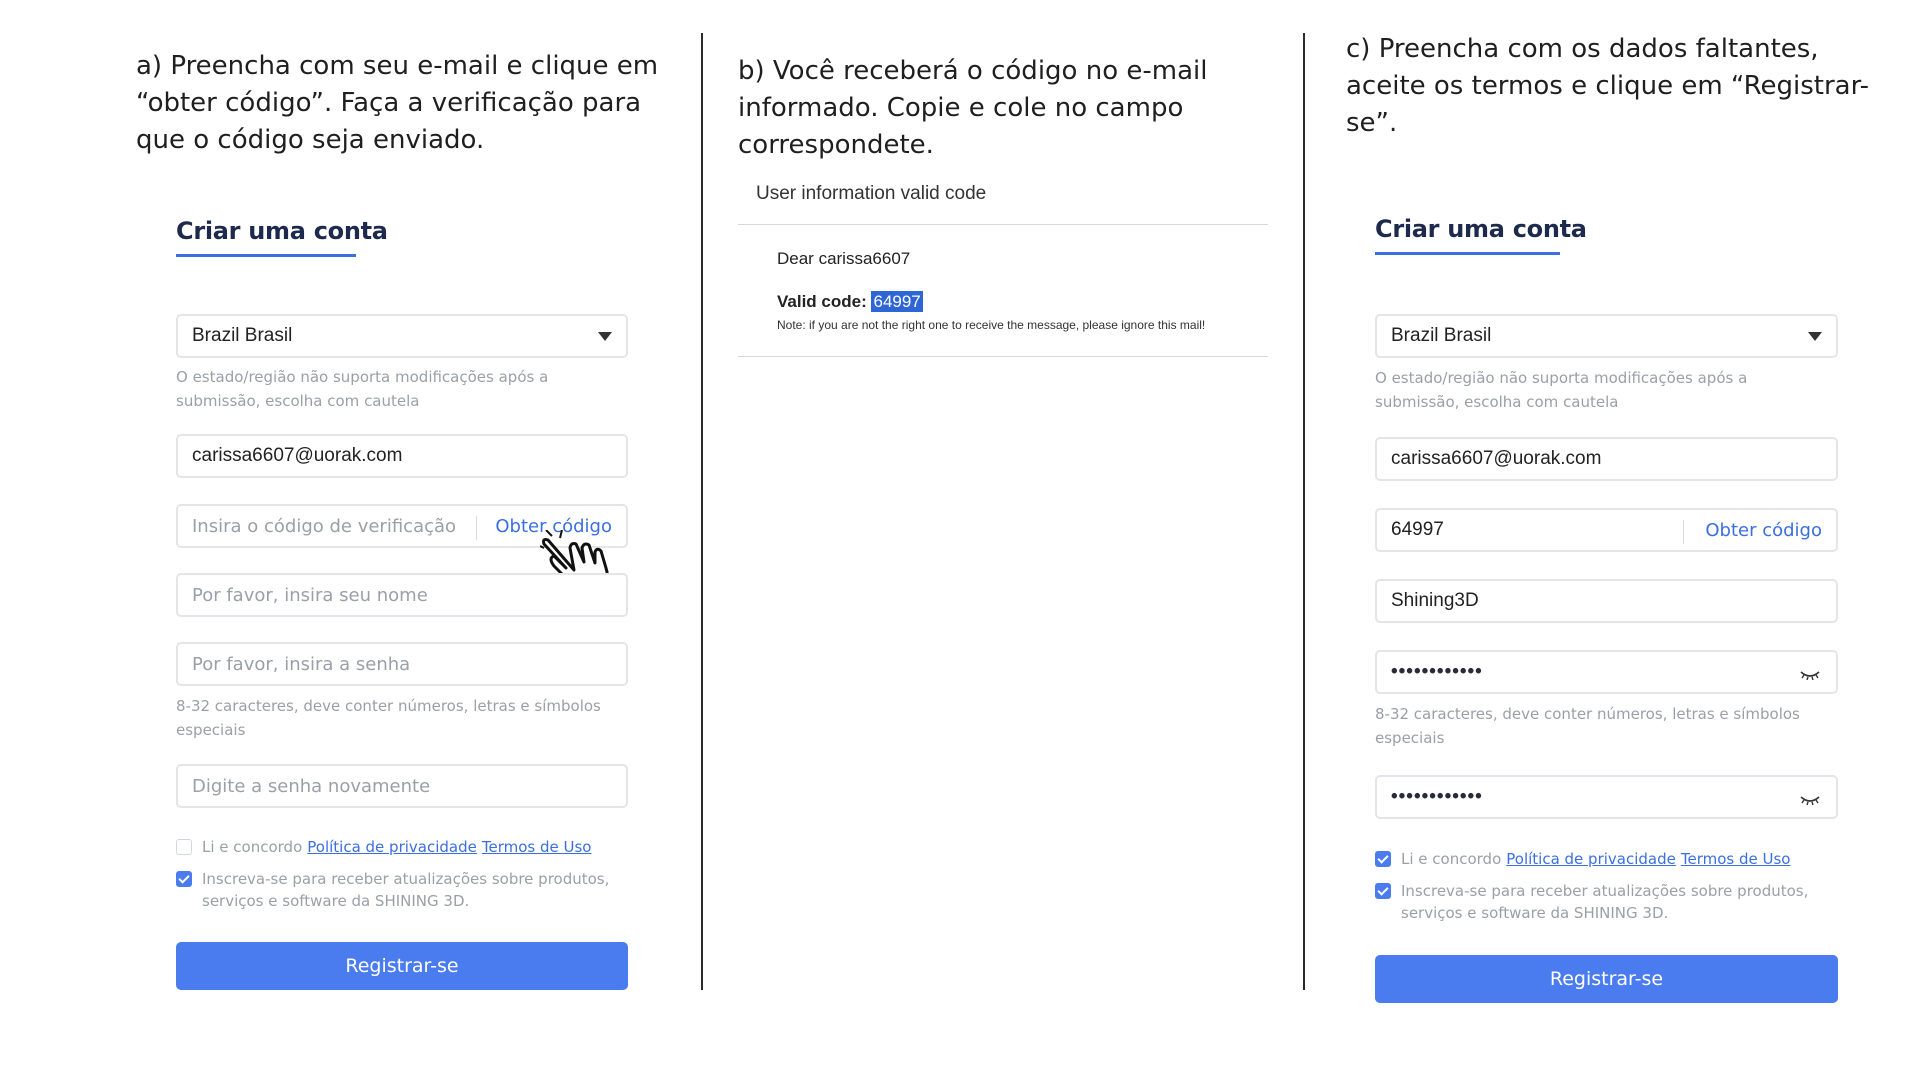 The width and height of the screenshot is (1920, 1080). I want to click on form-a-register-button: Registrar-se, so click(402, 966).